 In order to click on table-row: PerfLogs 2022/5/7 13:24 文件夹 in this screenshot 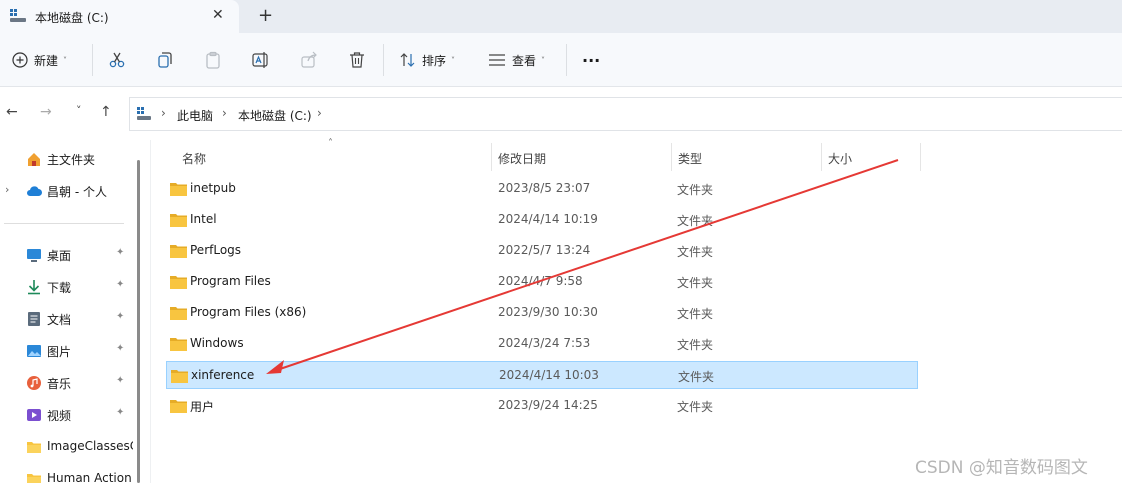, I will do `click(542, 251)`.